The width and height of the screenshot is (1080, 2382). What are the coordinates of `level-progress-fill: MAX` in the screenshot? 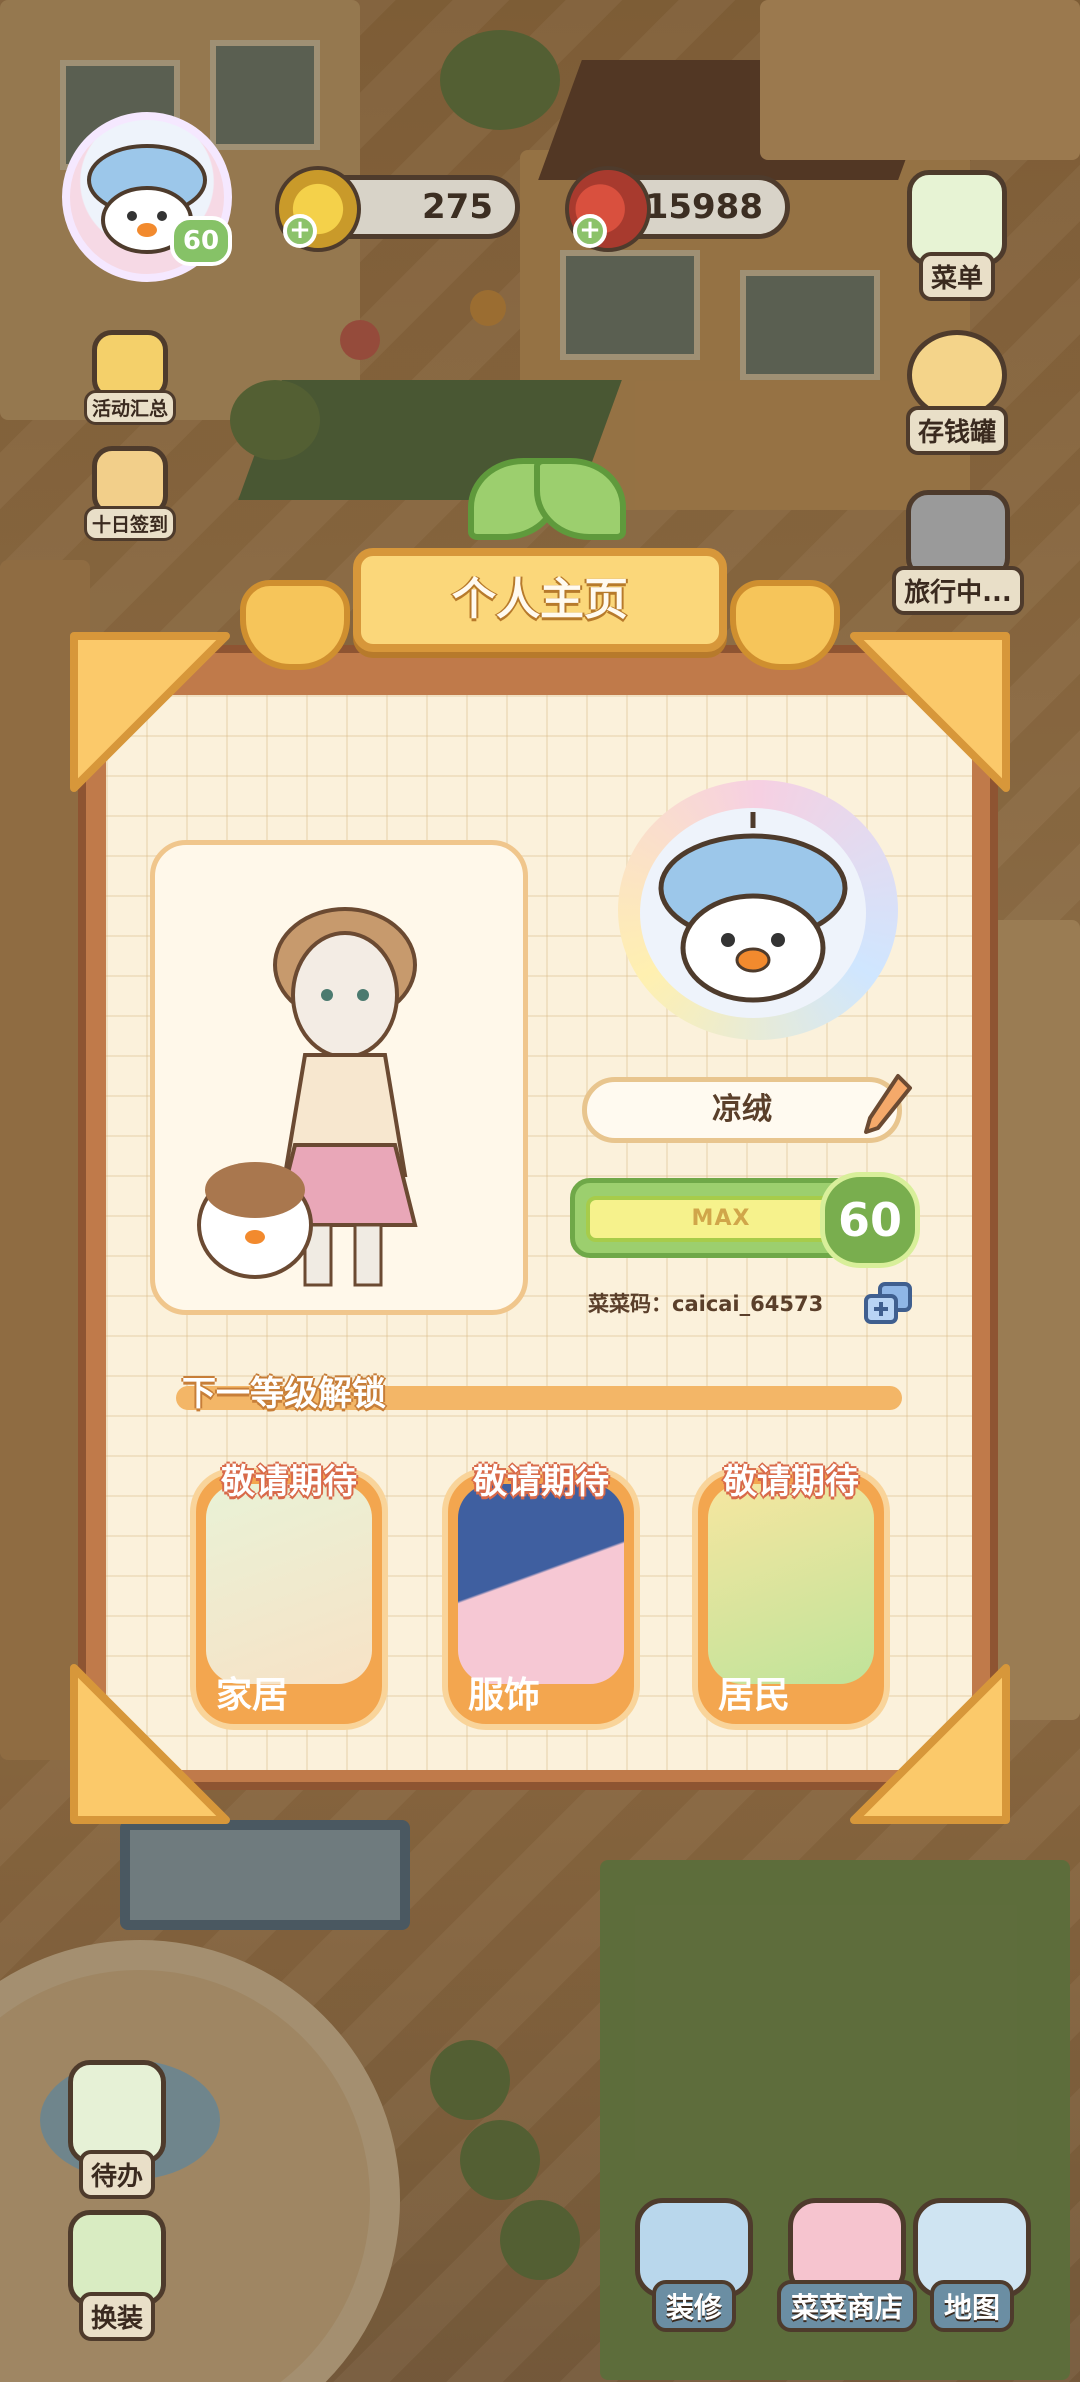 It's located at (721, 1219).